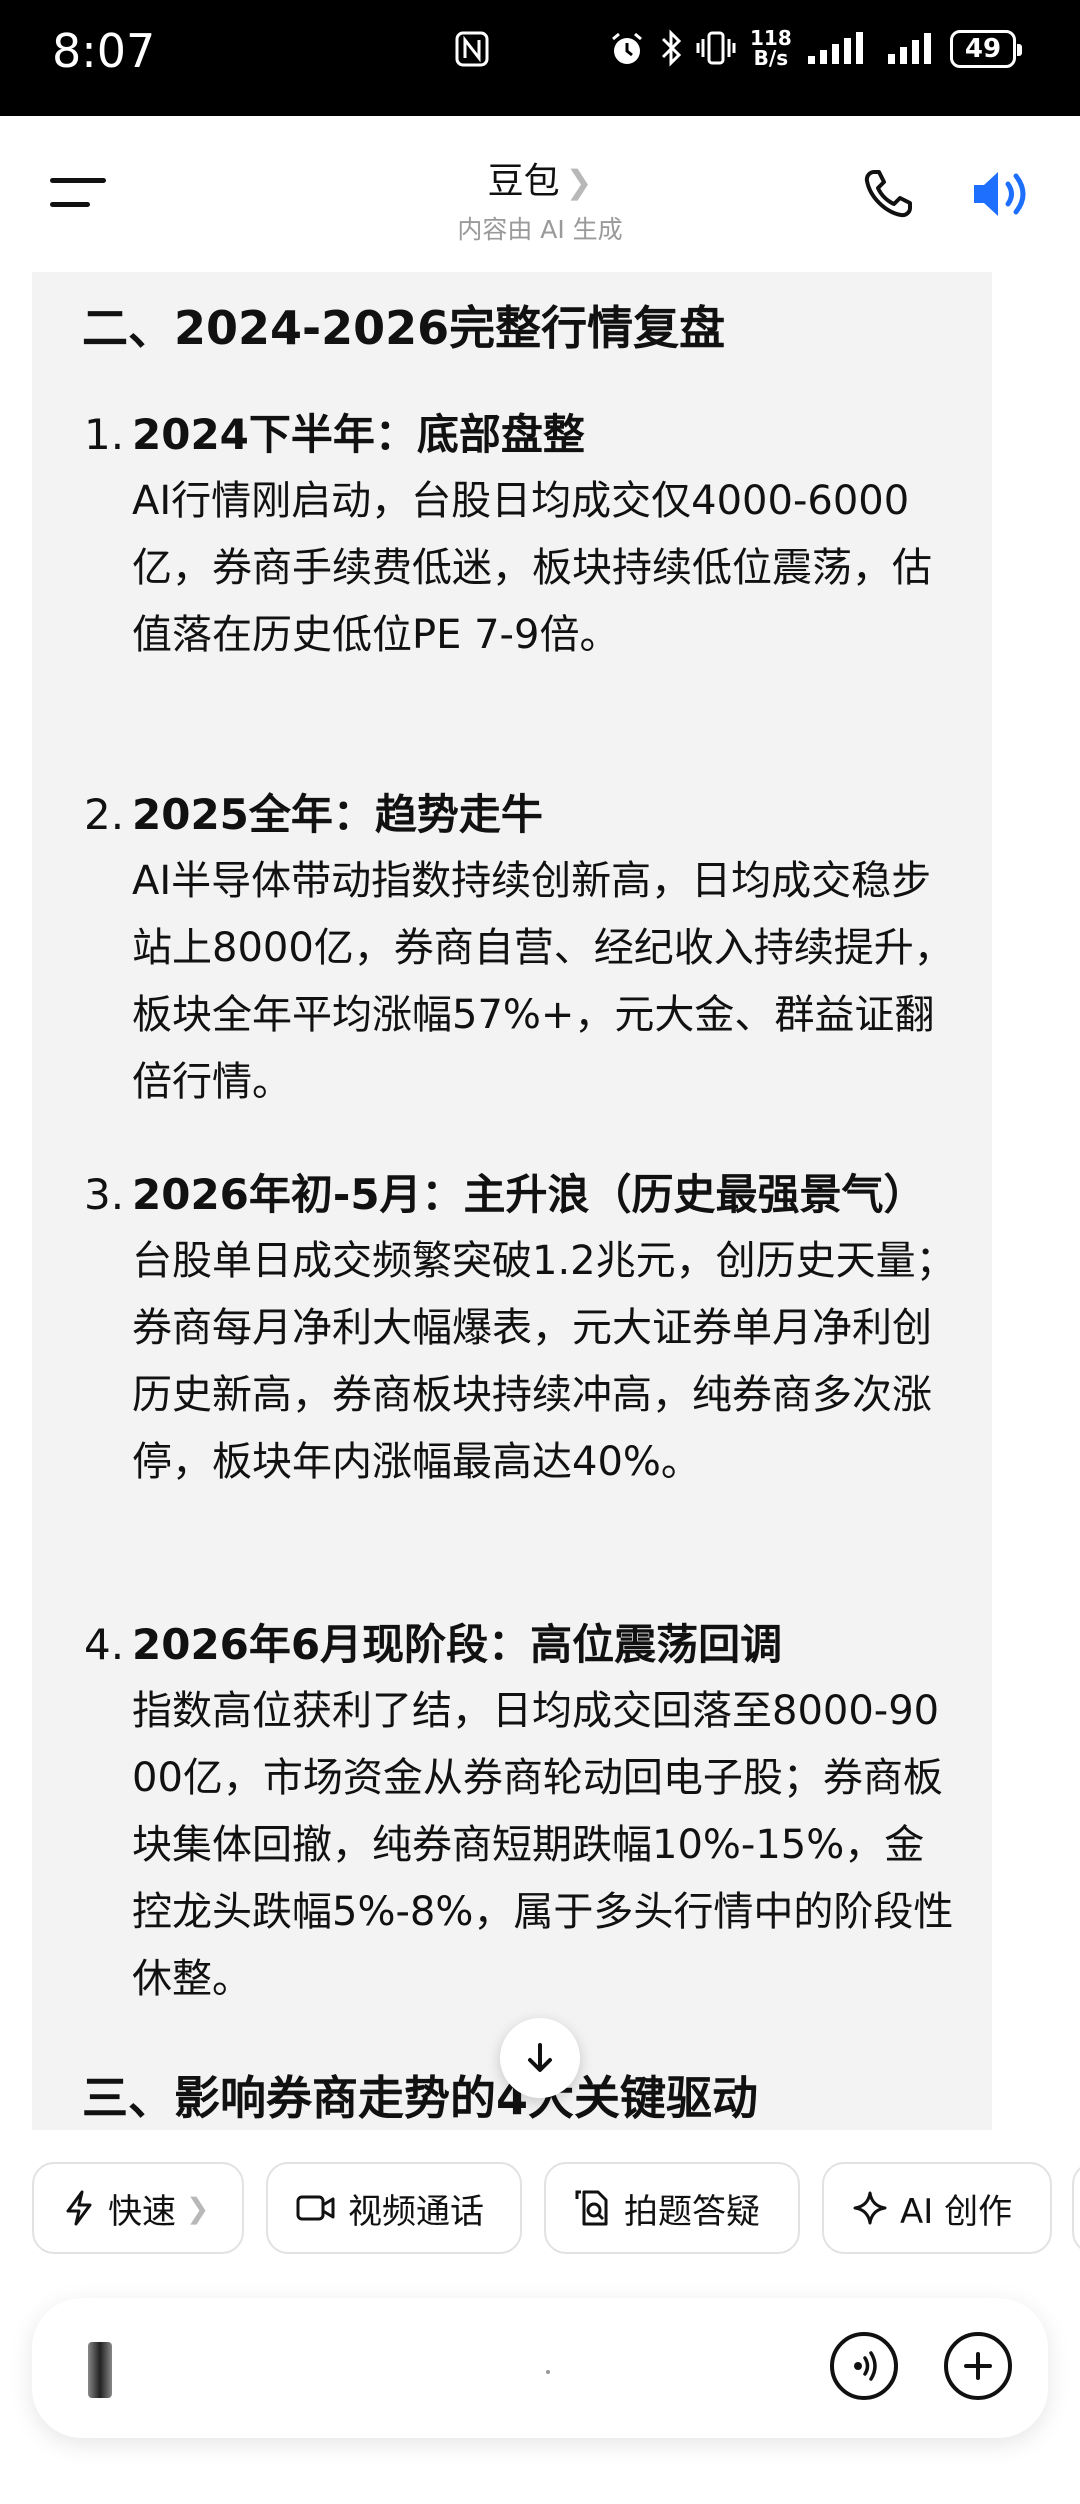 The width and height of the screenshot is (1080, 2504). What do you see at coordinates (104, 1194) in the screenshot?
I see `item-number: 3.` at bounding box center [104, 1194].